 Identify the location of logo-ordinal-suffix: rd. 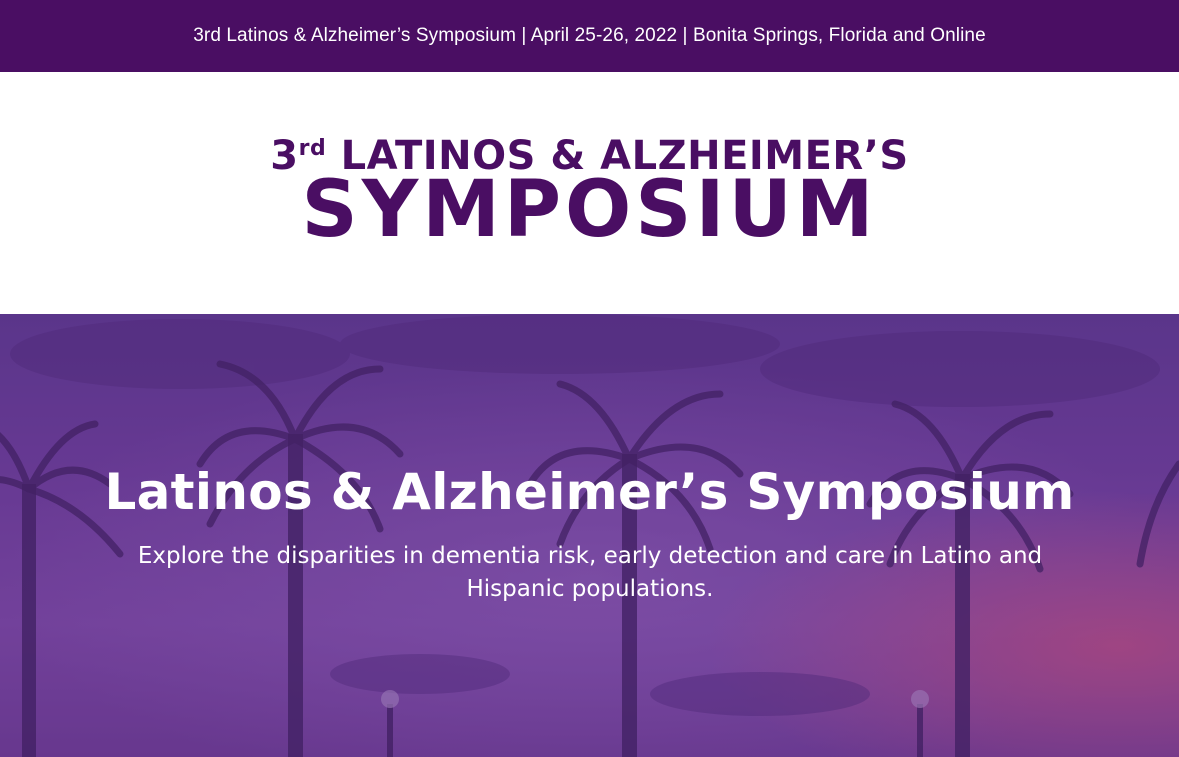
(312, 148).